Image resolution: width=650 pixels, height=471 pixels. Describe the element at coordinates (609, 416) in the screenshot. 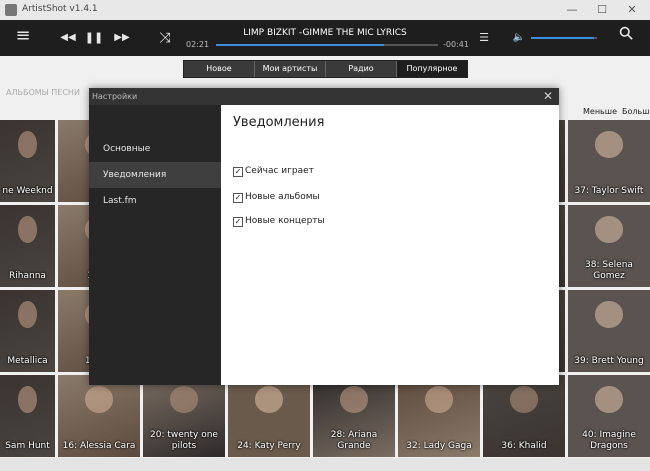

I see `artist-card: 40: Imagine Dragons` at that location.